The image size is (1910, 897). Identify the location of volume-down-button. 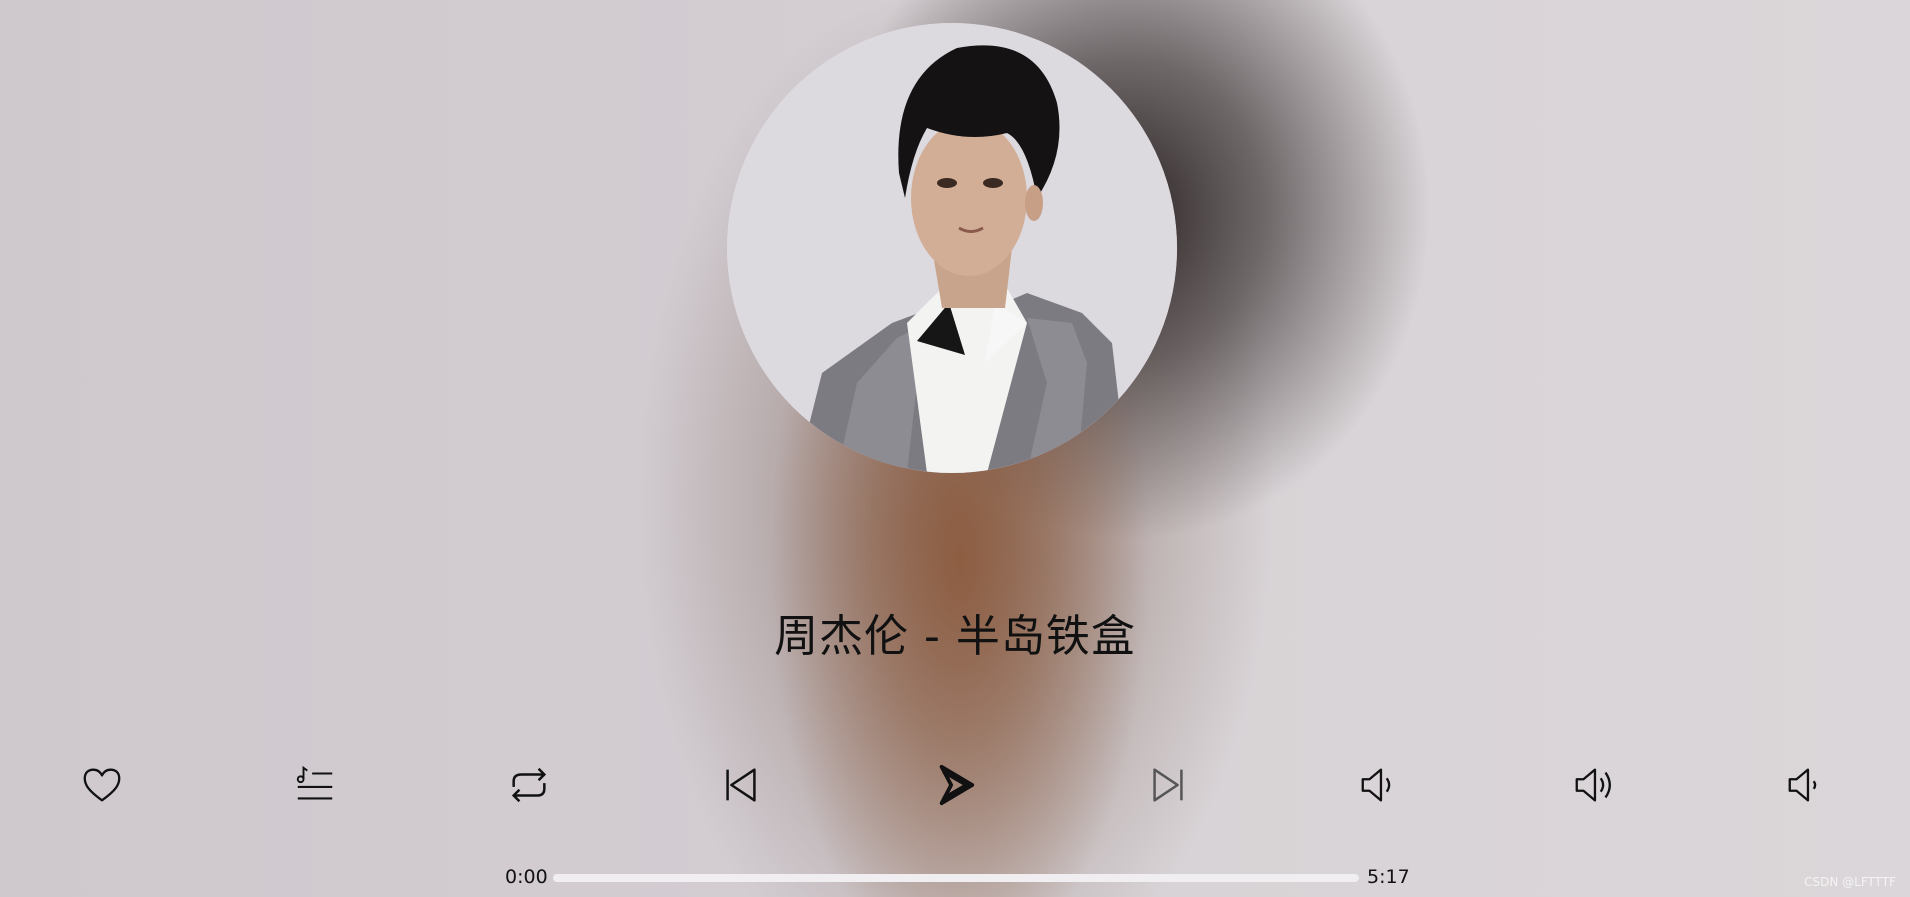
(1380, 785).